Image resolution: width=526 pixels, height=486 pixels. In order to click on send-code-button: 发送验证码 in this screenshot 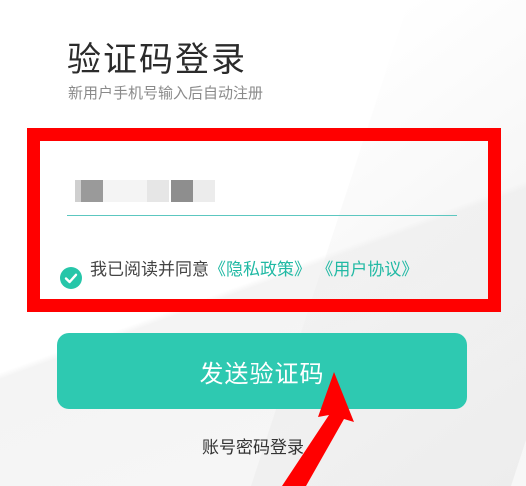, I will do `click(262, 371)`.